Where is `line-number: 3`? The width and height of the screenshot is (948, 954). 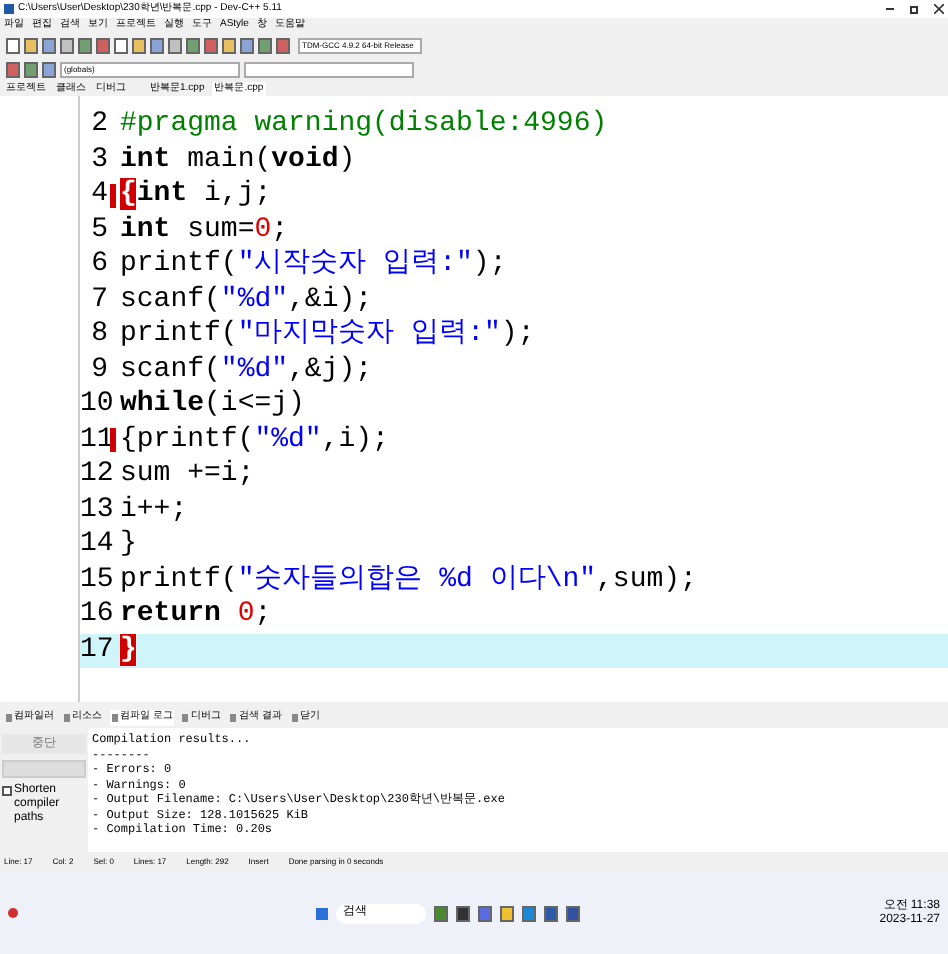
line-number: 3 is located at coordinates (98, 160).